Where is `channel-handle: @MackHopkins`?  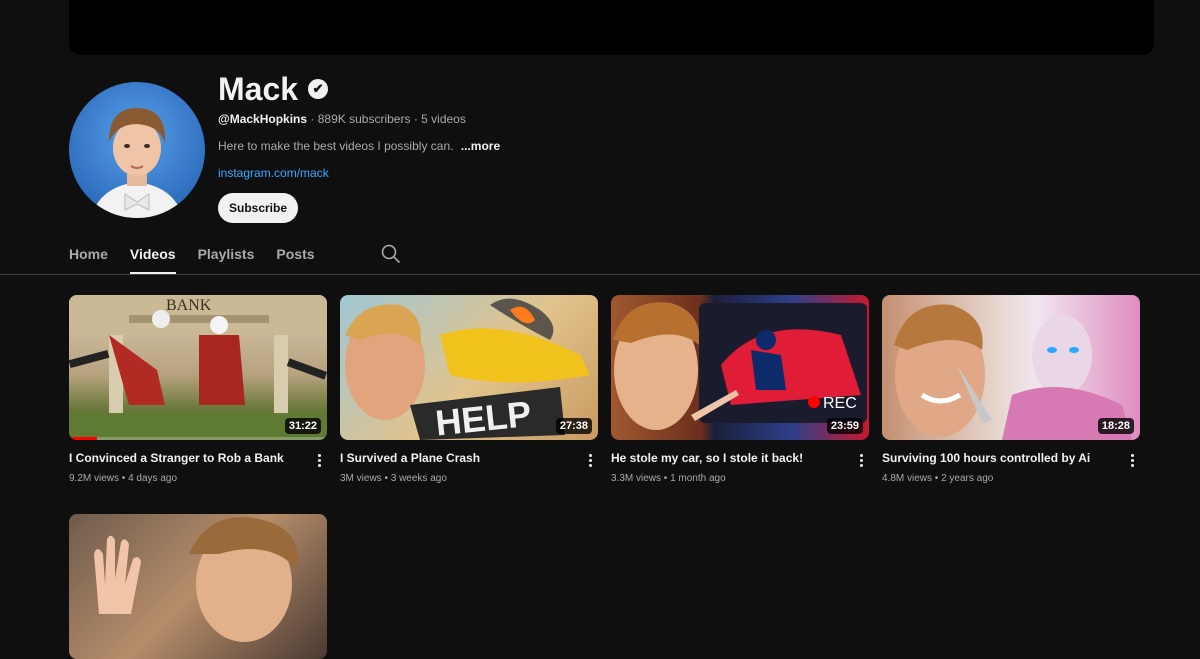 channel-handle: @MackHopkins is located at coordinates (263, 119).